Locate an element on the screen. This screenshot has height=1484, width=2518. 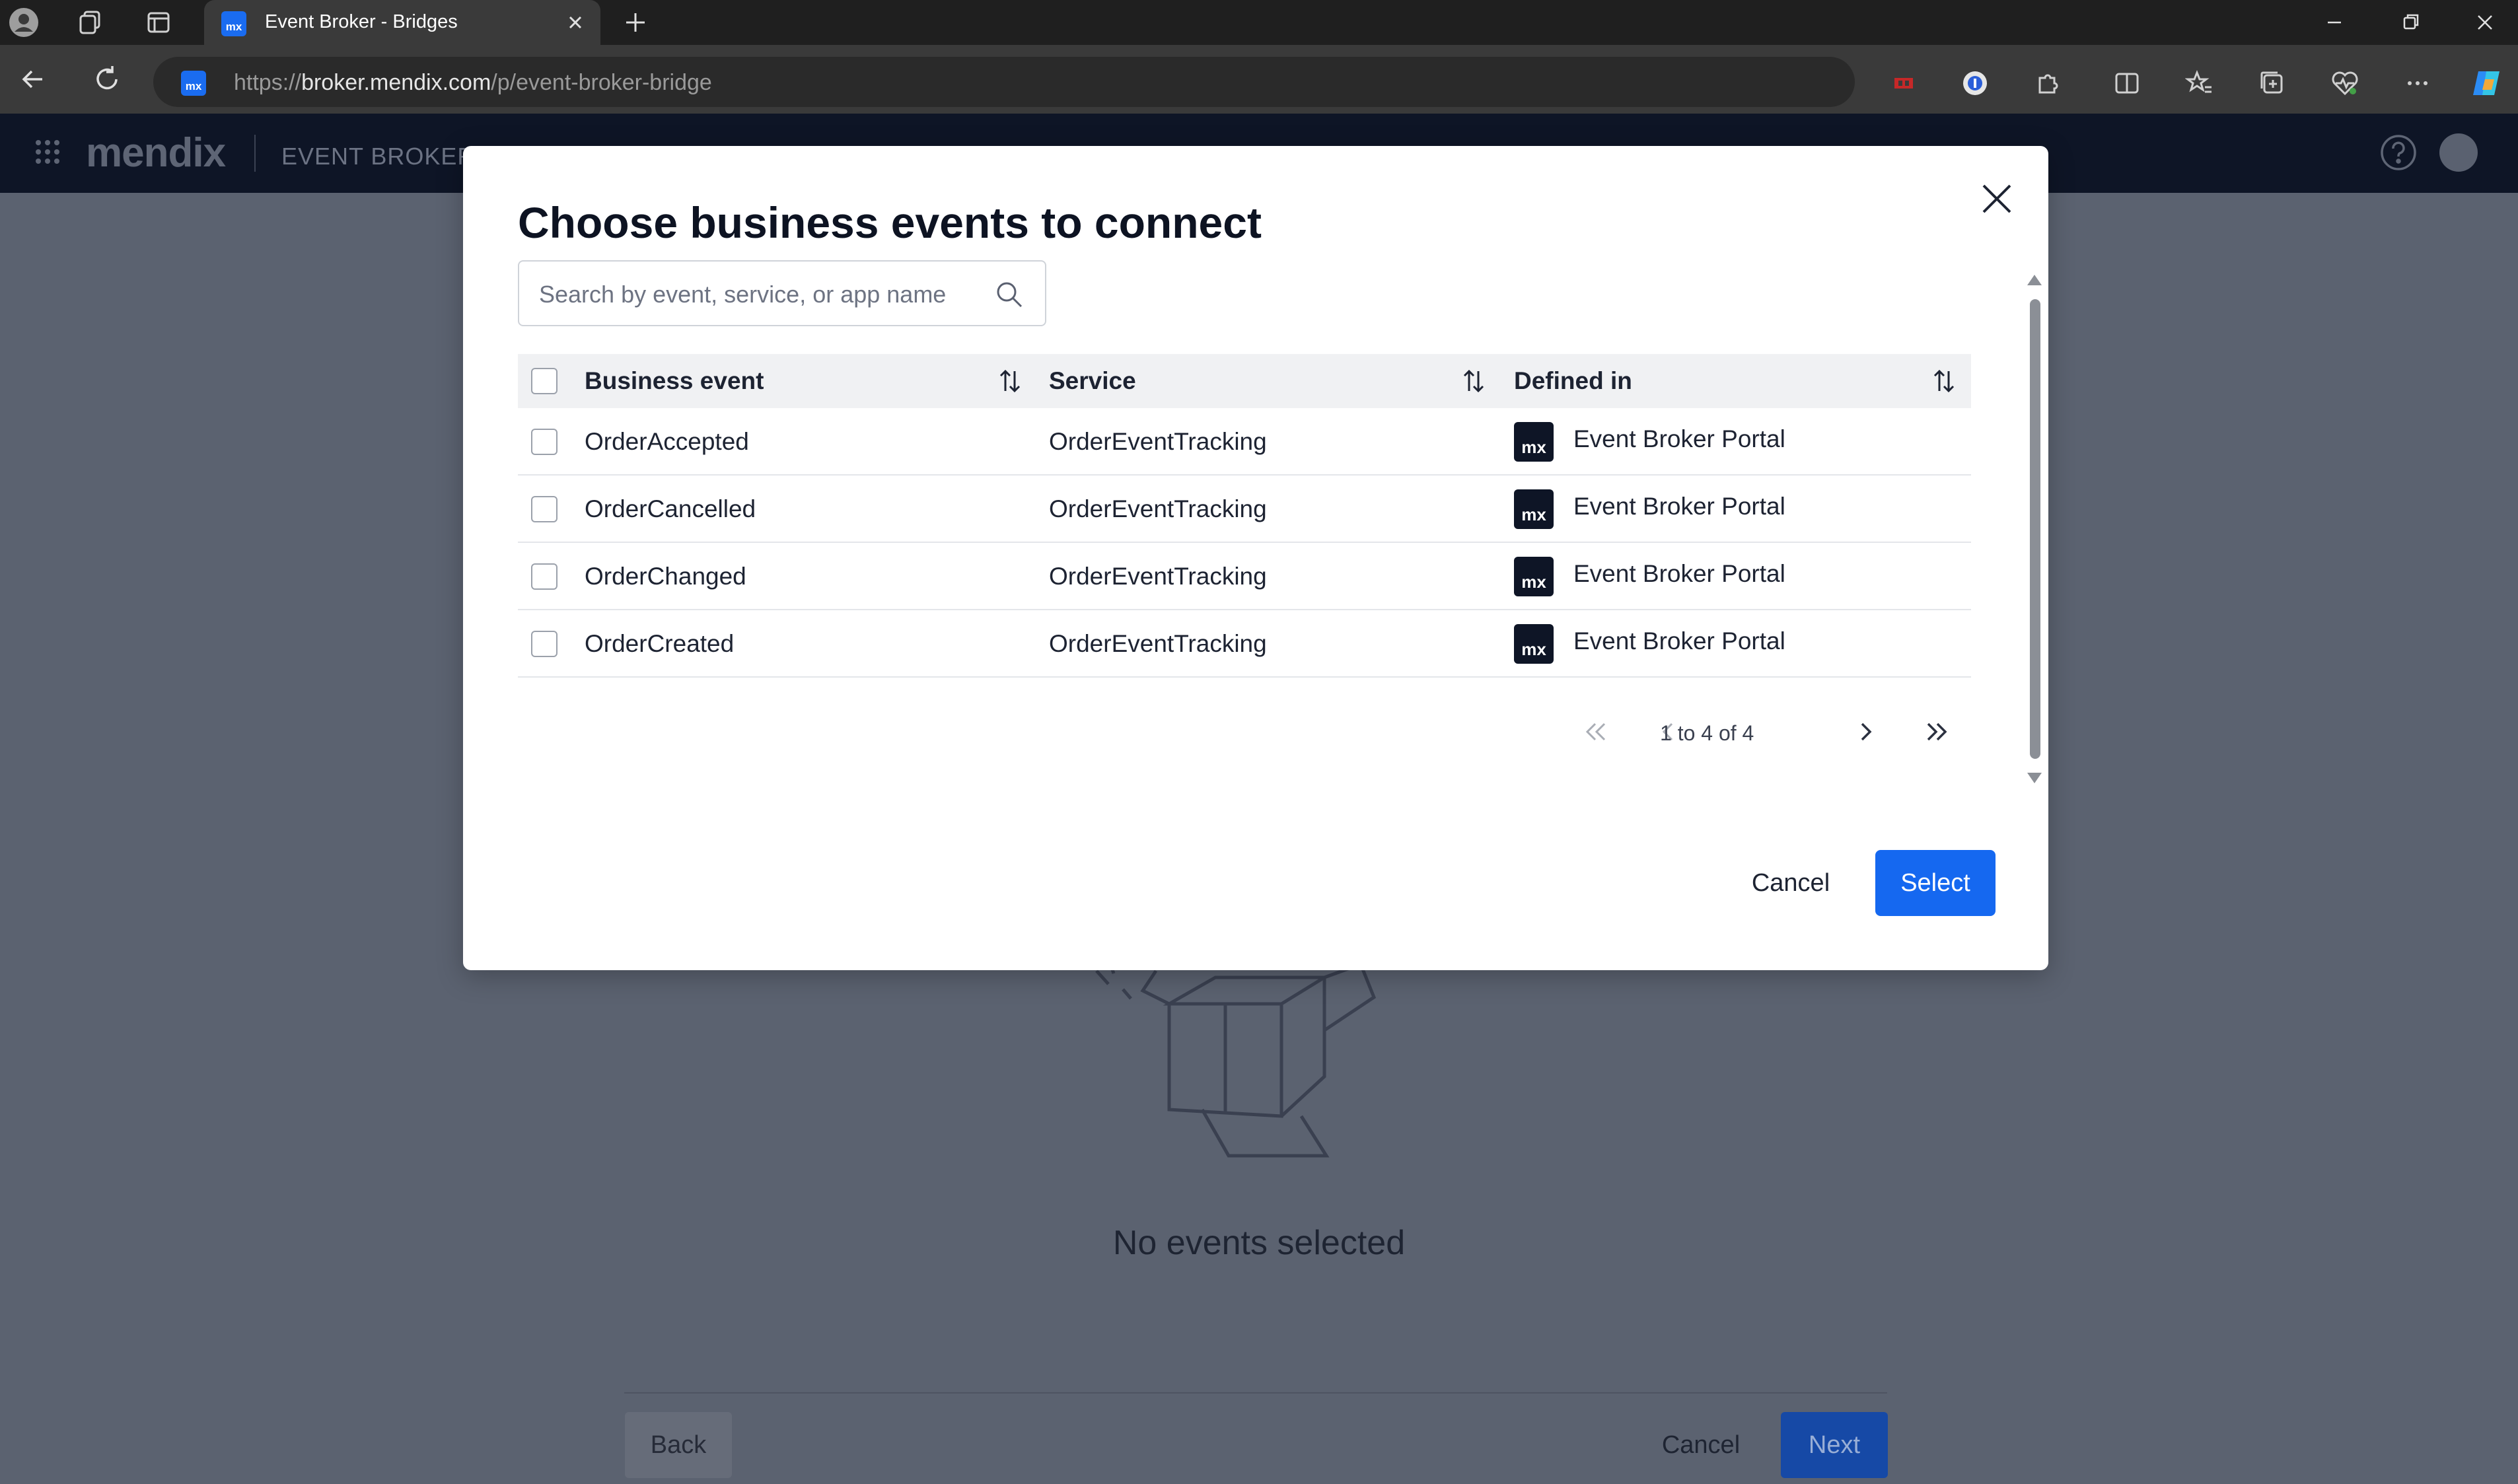
back-button: Back is located at coordinates (679, 1445).